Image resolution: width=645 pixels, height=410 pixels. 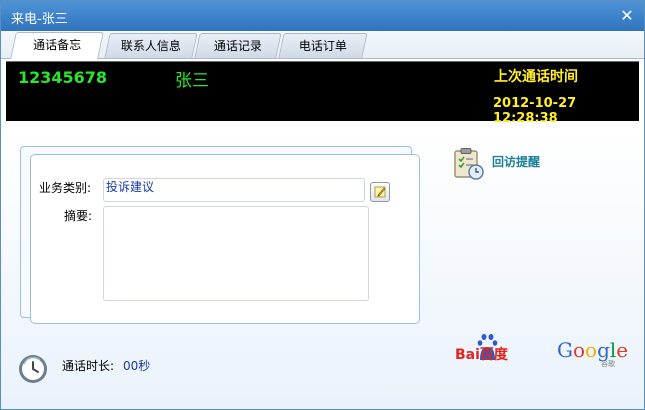 What do you see at coordinates (536, 77) in the screenshot?
I see `last-call-label: 上次通话时间` at bounding box center [536, 77].